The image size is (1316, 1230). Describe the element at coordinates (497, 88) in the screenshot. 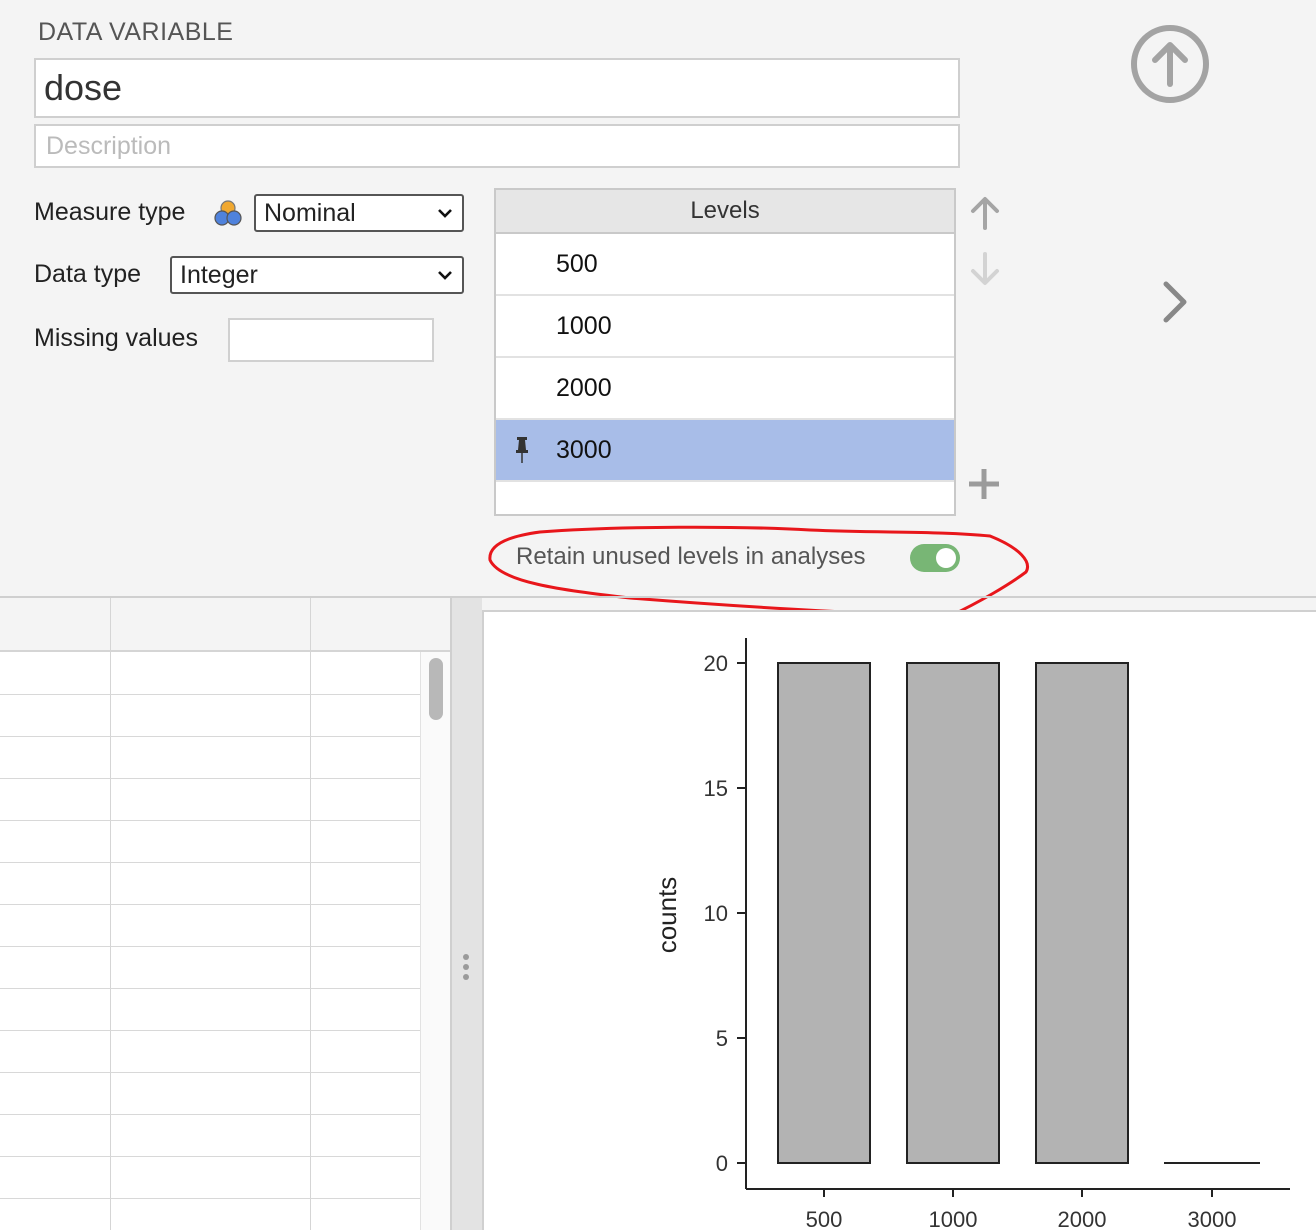

I see `variable-name-field` at that location.